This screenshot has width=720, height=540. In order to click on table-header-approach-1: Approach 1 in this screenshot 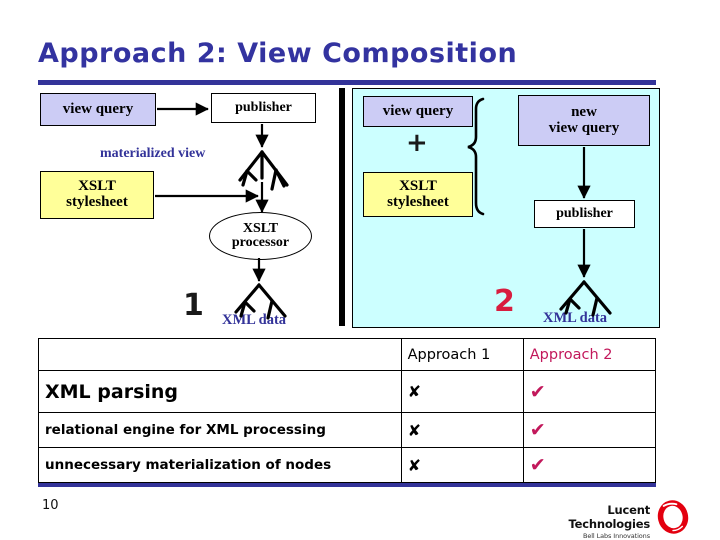, I will do `click(462, 354)`.